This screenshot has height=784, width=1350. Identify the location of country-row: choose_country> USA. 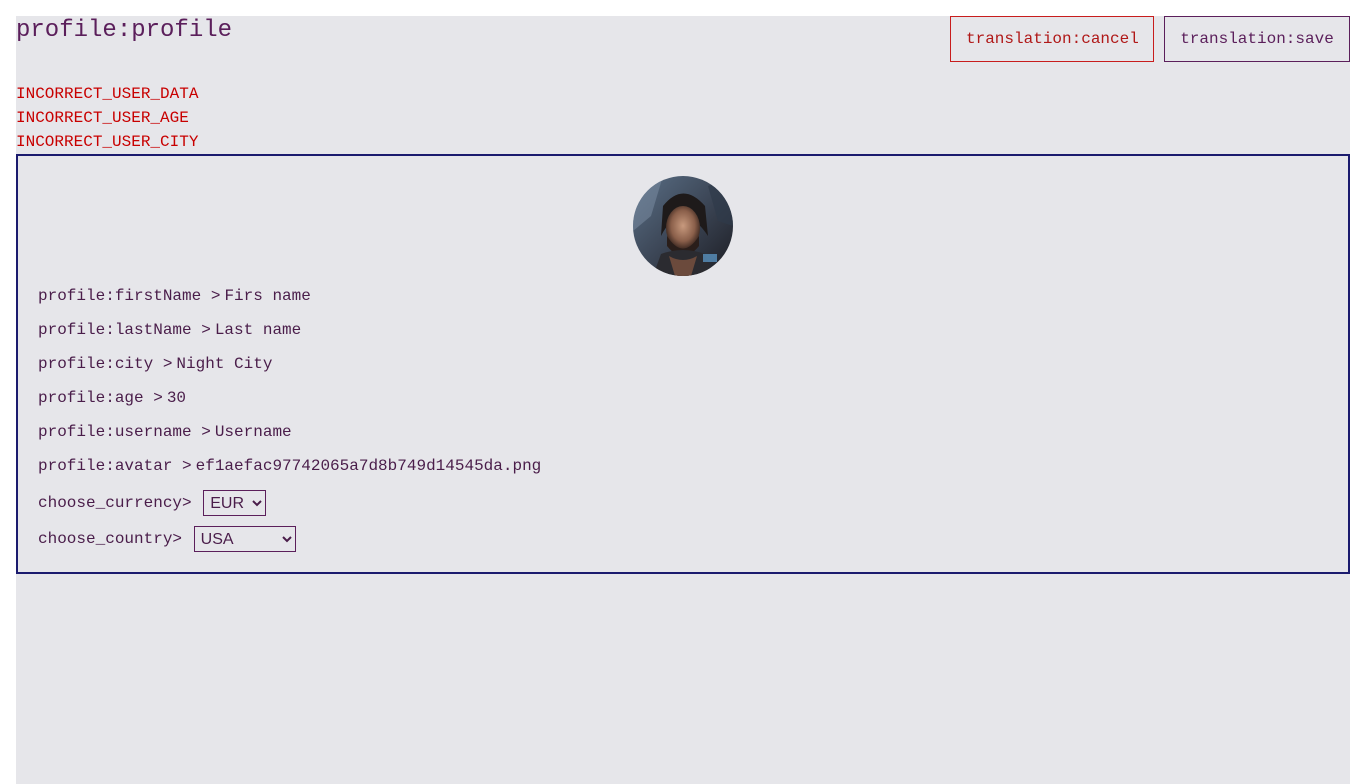
(167, 539).